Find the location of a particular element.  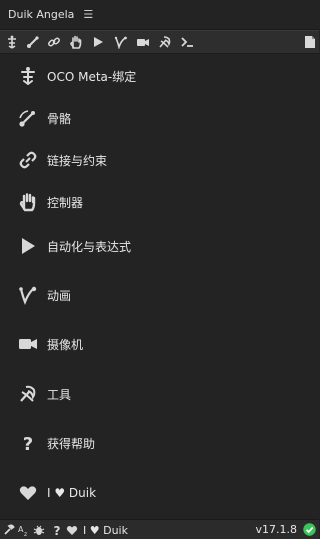

toolbar is located at coordinates (159, 42).